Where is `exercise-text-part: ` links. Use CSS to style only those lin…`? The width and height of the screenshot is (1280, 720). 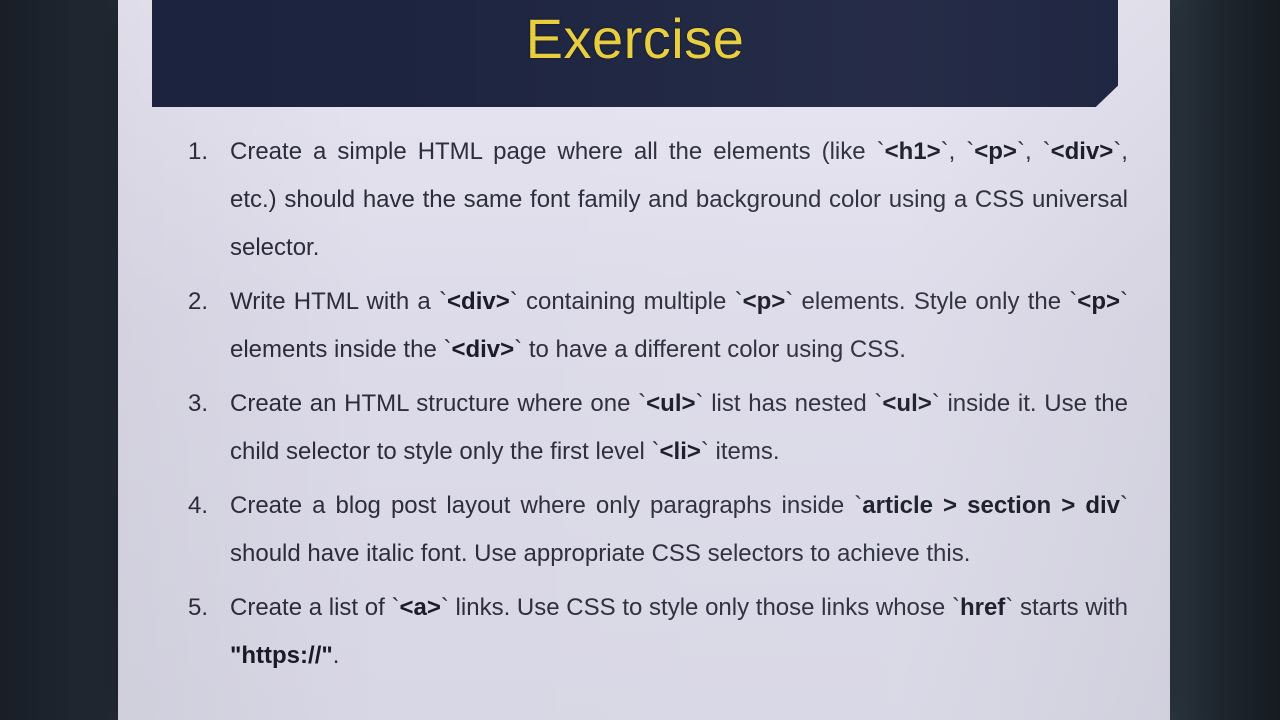 exercise-text-part: ` links. Use CSS to style only those lin… is located at coordinates (700, 607).